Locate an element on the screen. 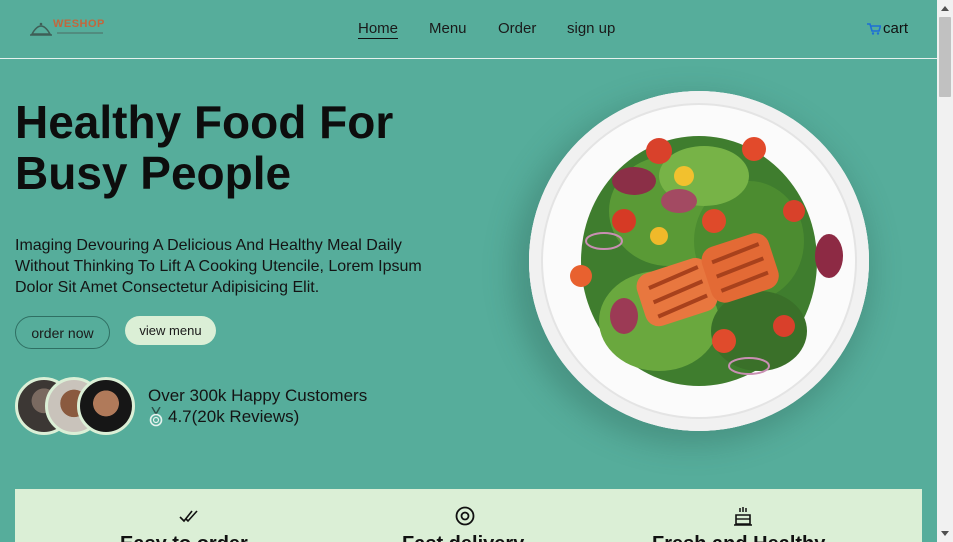 The width and height of the screenshot is (953, 542). medal-icon is located at coordinates (156, 417).